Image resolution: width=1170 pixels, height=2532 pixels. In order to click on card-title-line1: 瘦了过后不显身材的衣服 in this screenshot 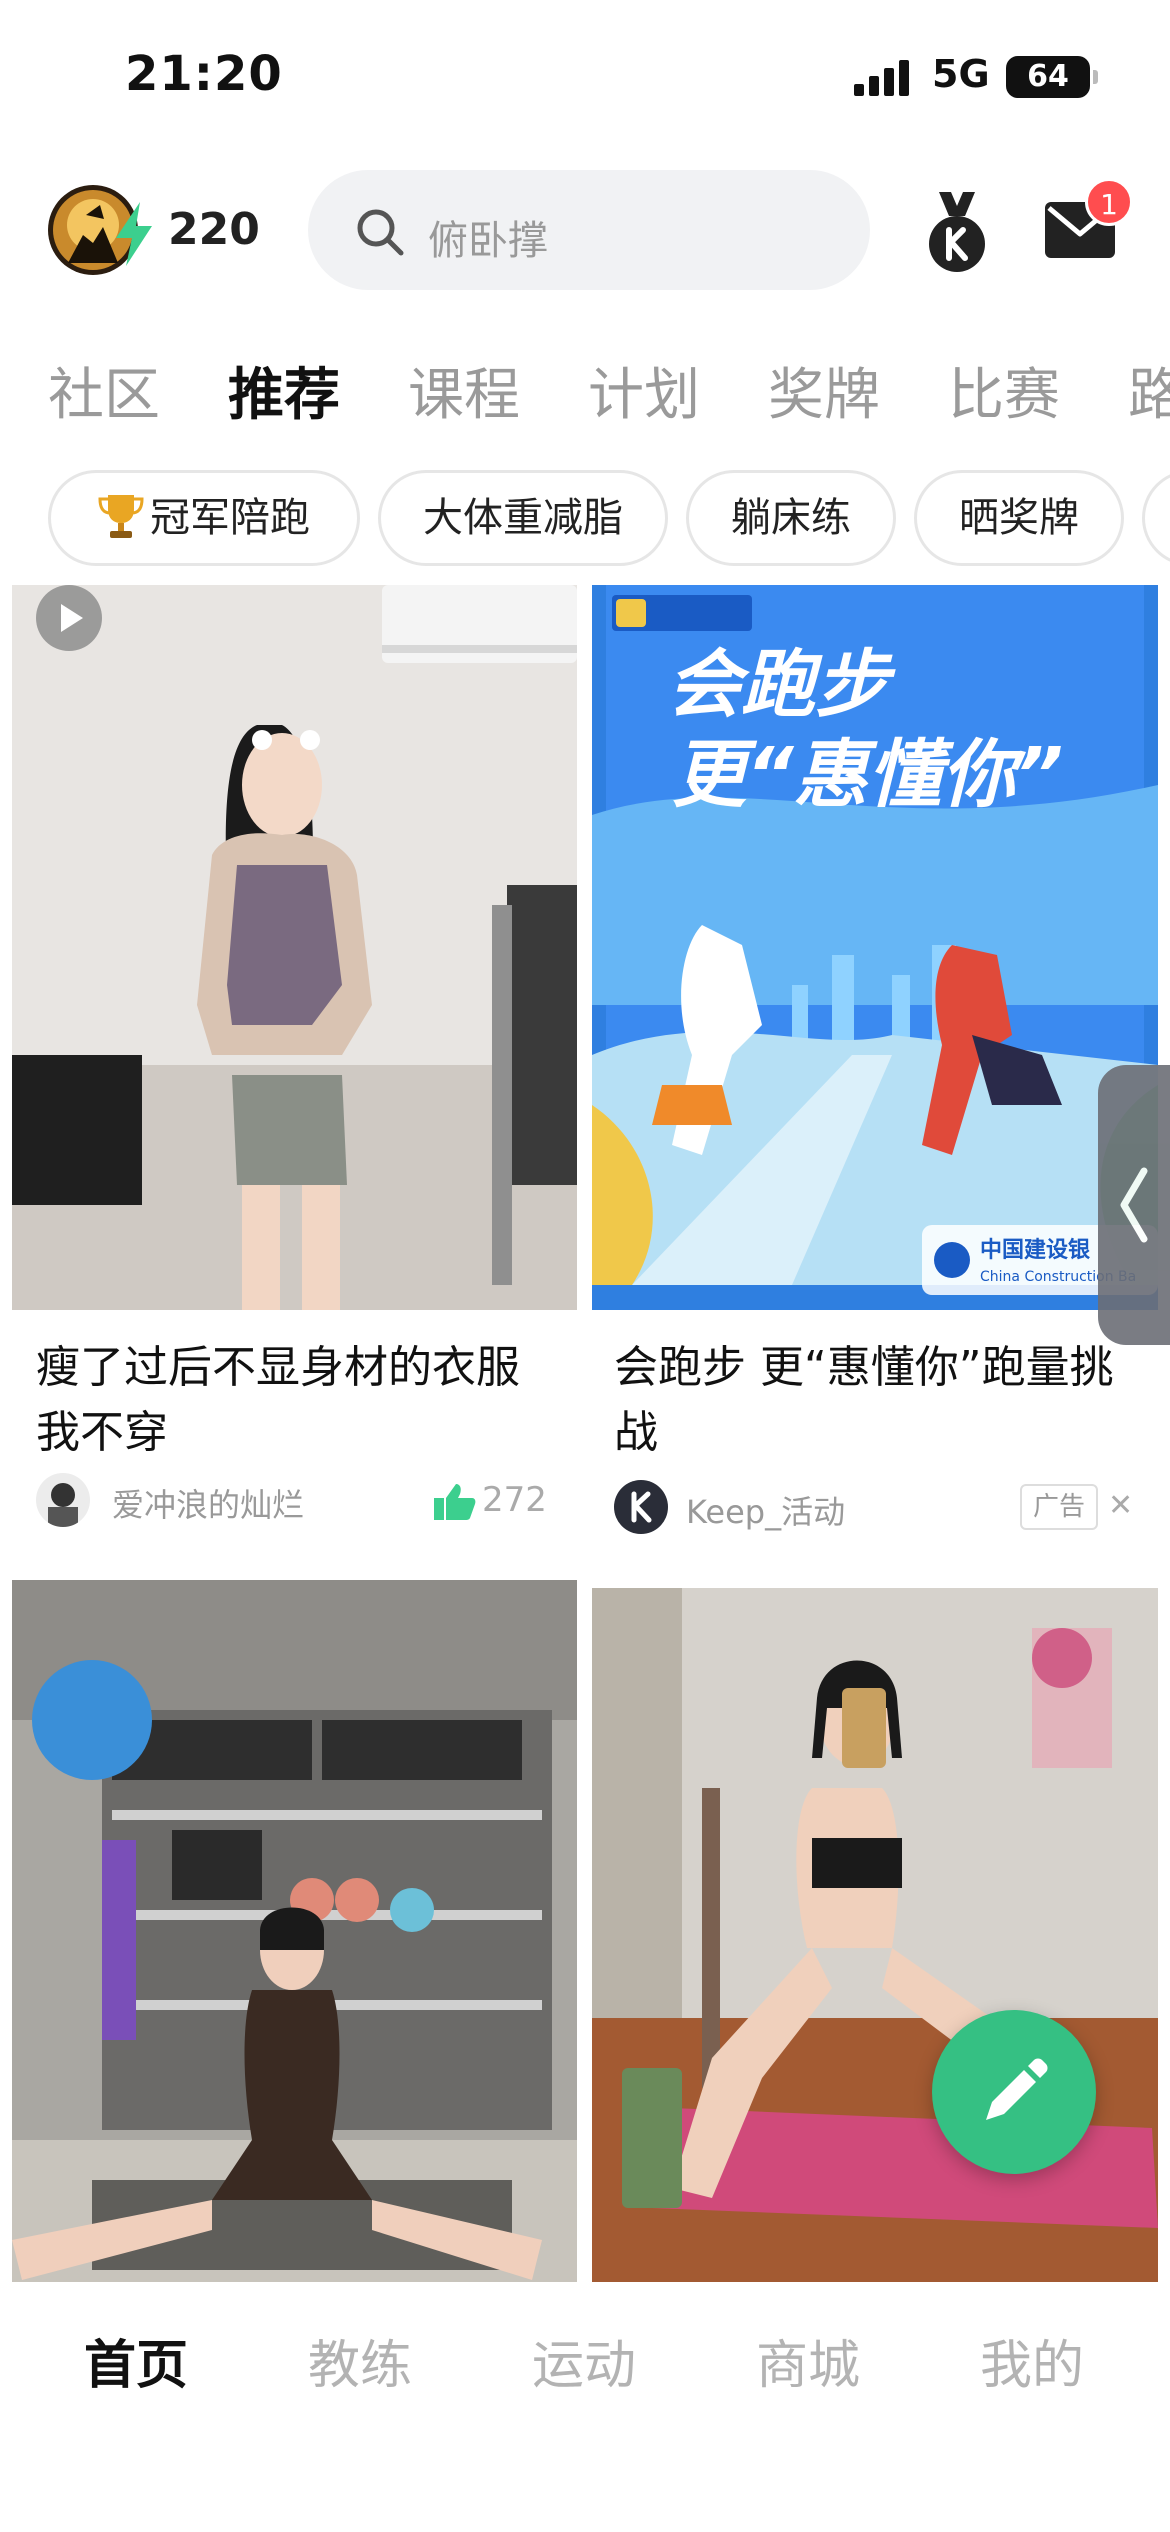, I will do `click(278, 1368)`.